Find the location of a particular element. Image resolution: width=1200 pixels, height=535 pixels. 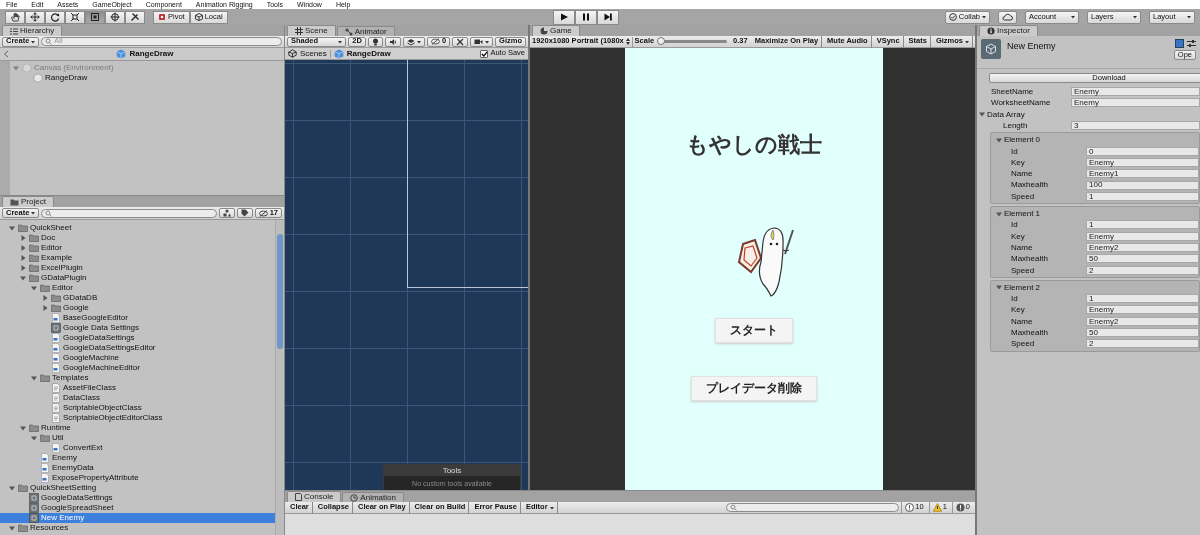

filter-type-button is located at coordinates (226, 213).